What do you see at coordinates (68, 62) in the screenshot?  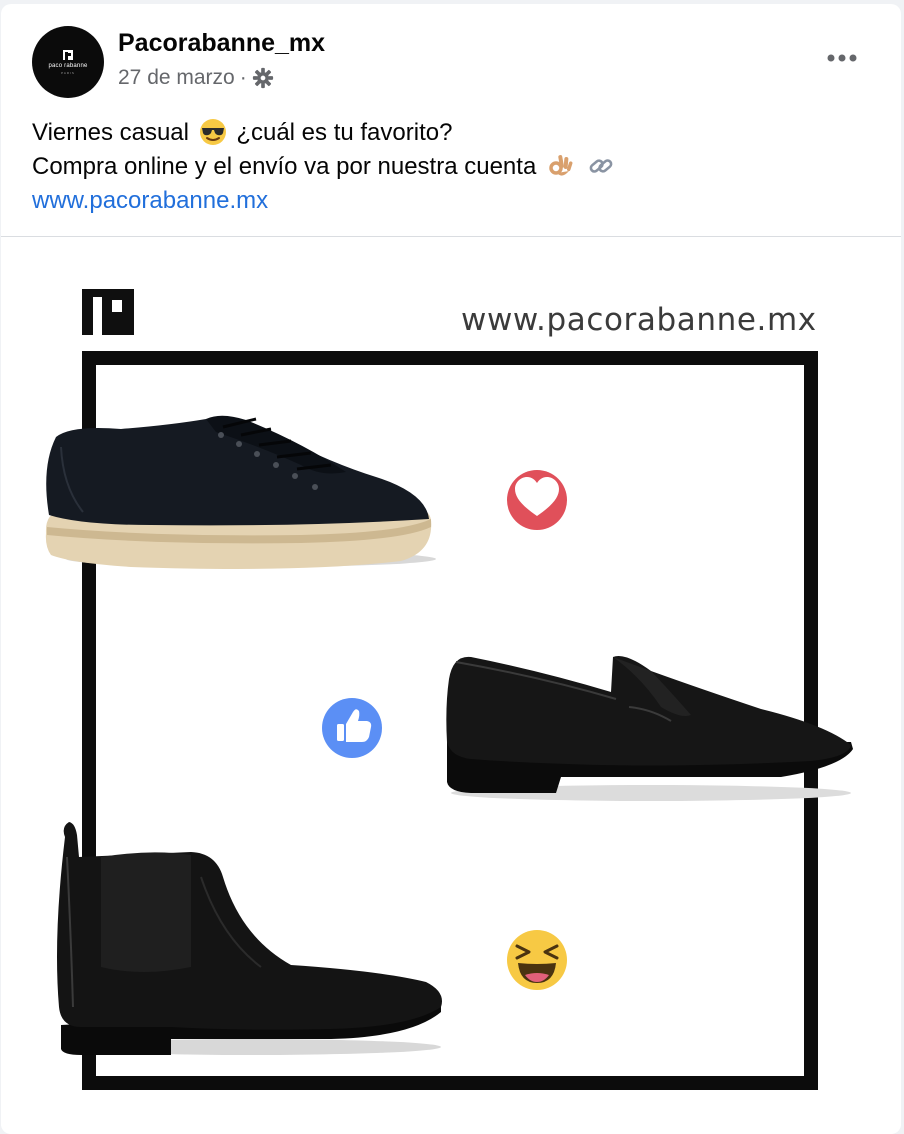 I see `avatar: paco rabanne PARIS` at bounding box center [68, 62].